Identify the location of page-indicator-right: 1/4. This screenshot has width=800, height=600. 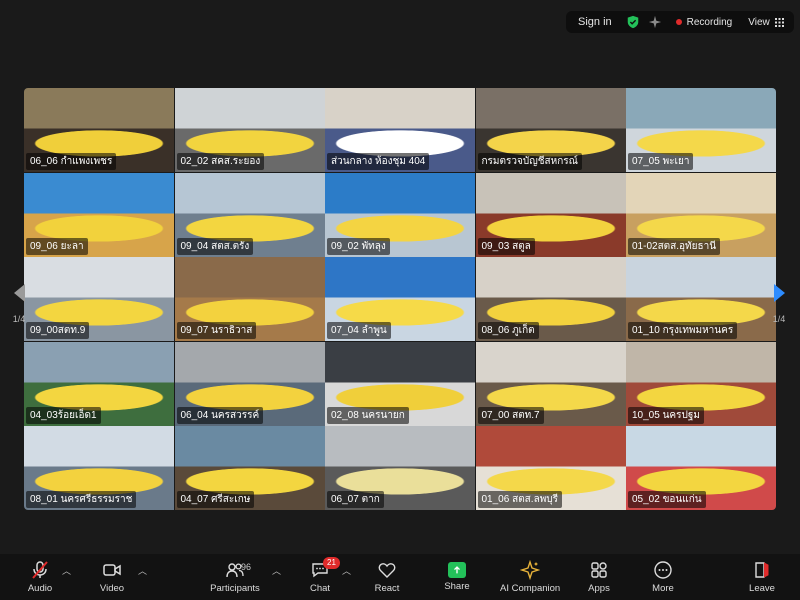
(779, 319).